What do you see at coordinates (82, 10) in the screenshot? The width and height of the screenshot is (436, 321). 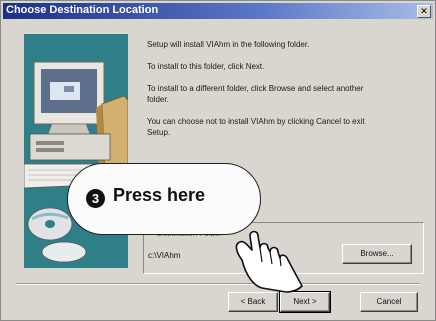 I see `window-title: Choose Destination Location` at bounding box center [82, 10].